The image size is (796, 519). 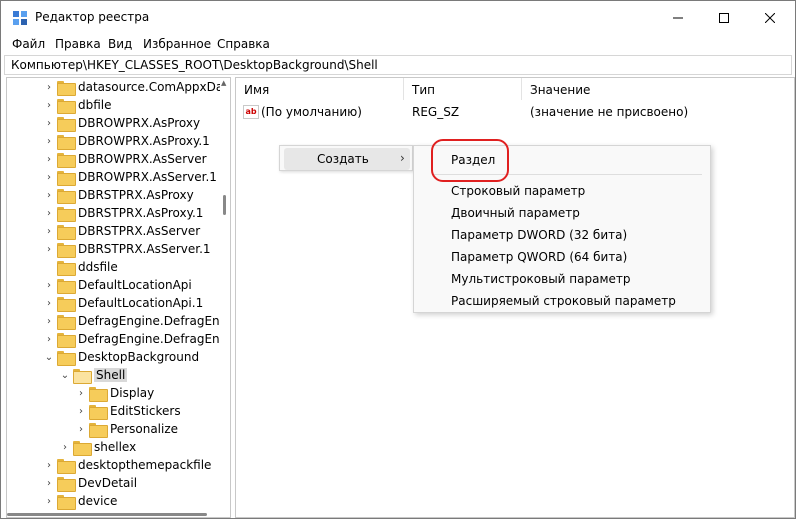 I want to click on tree-item-dbrowprx-asserver: › DBROWPRX.AsServer, so click(x=125, y=159).